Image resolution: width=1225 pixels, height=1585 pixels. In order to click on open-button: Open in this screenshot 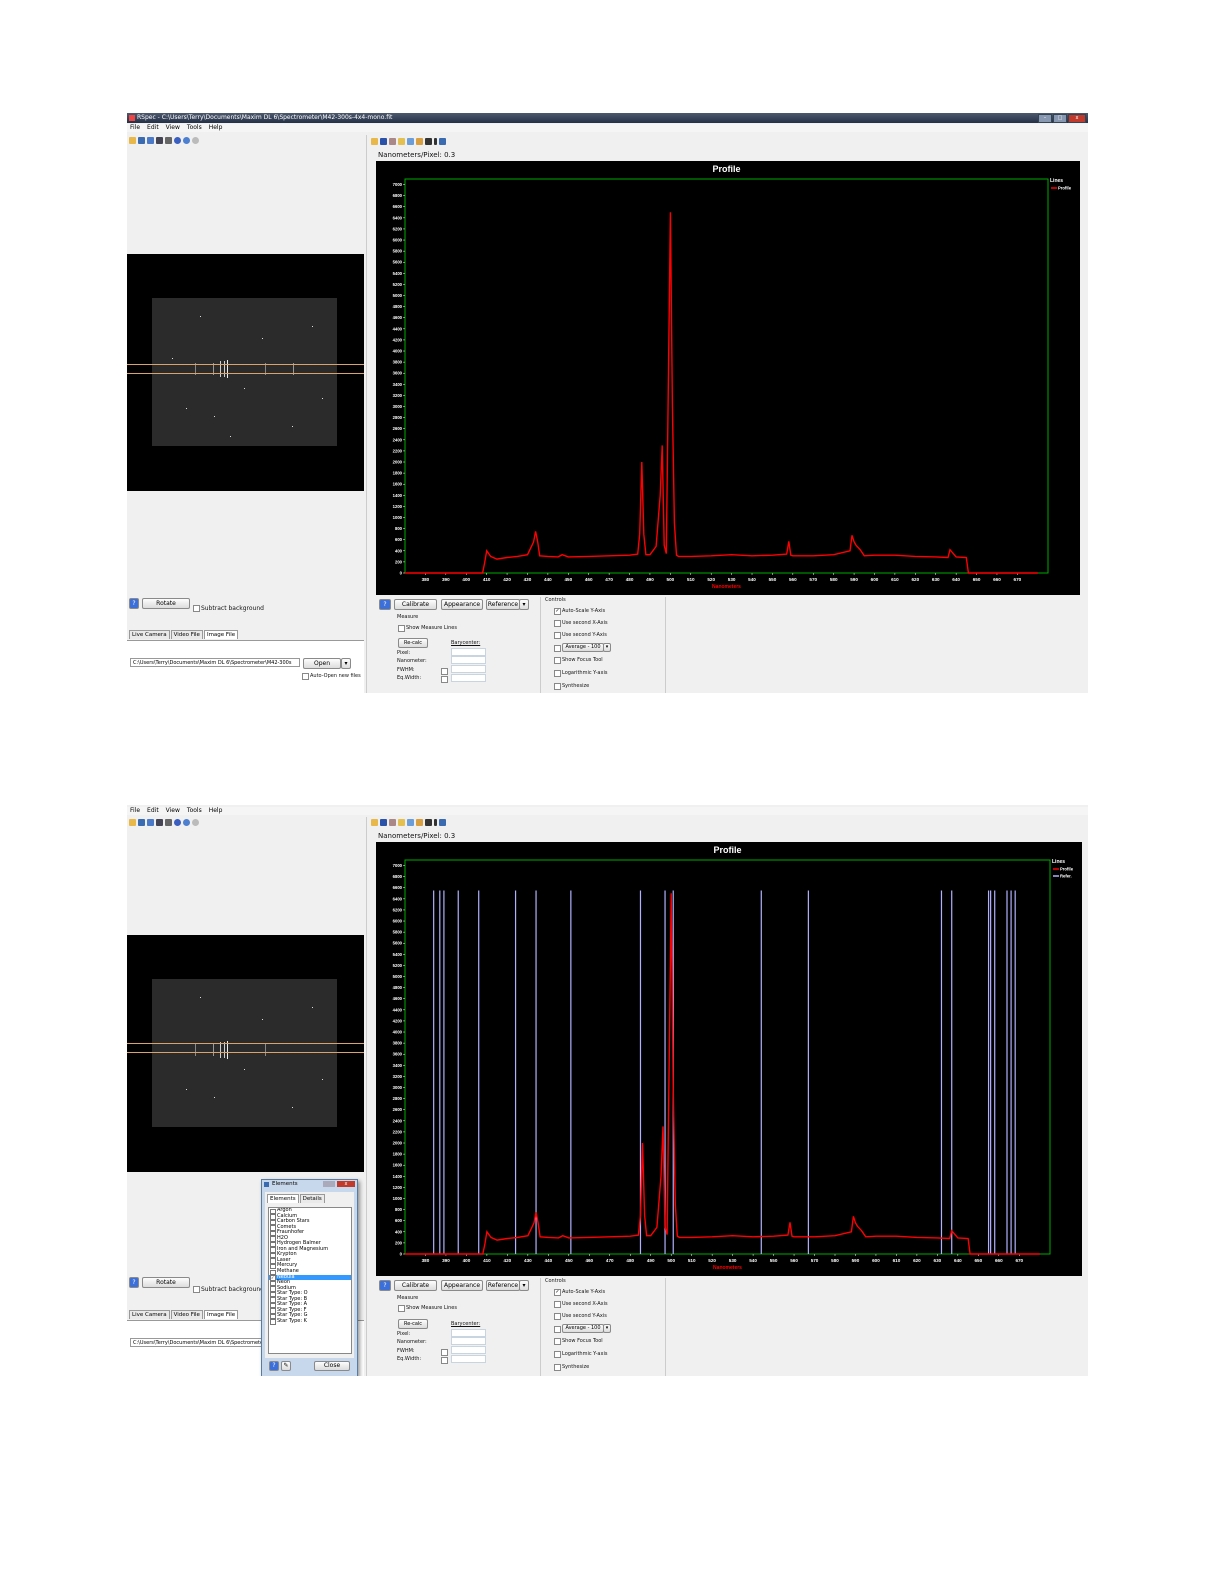, I will do `click(322, 663)`.